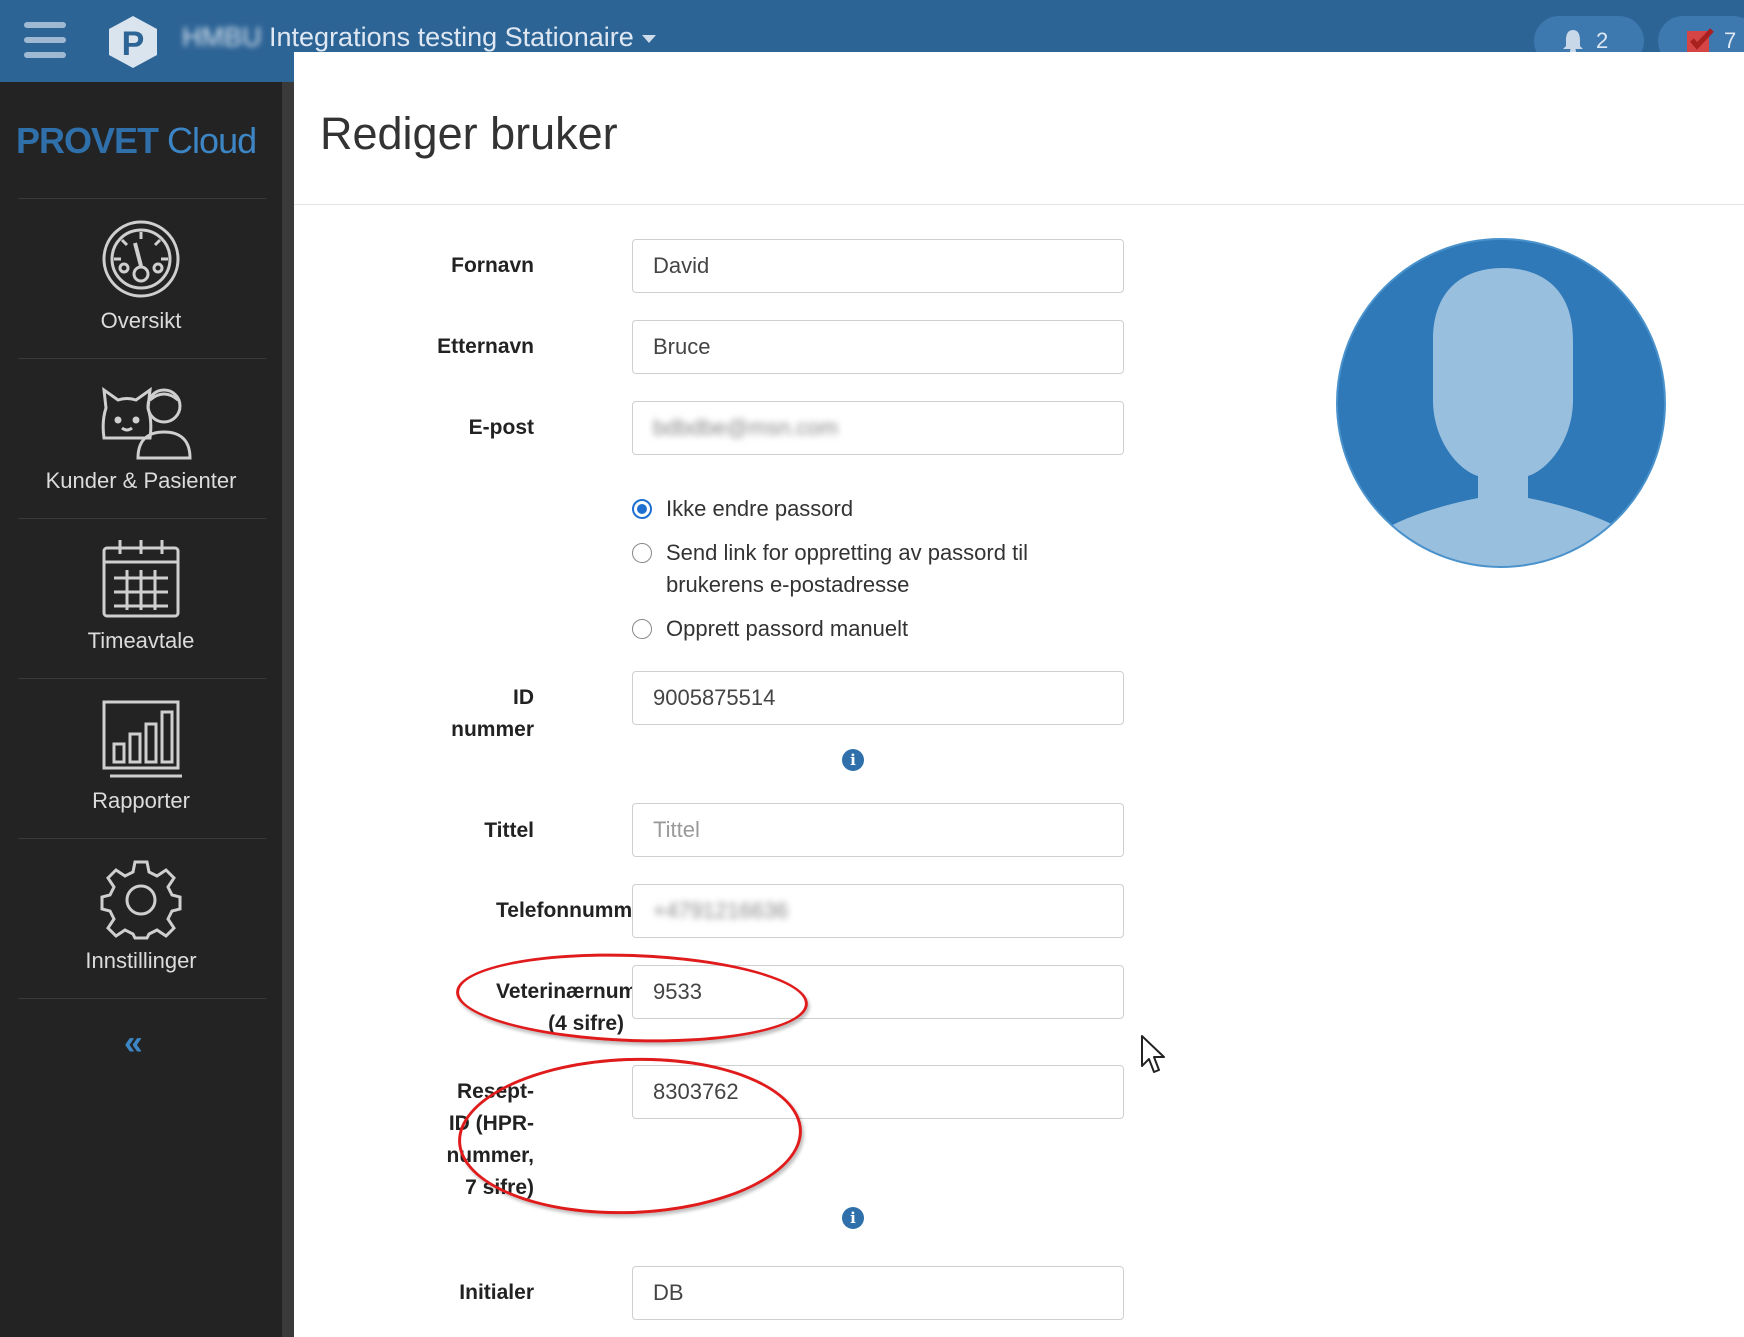 The height and width of the screenshot is (1337, 1744). I want to click on sidebar-item-label: Kunder & Pasienter, so click(141, 480).